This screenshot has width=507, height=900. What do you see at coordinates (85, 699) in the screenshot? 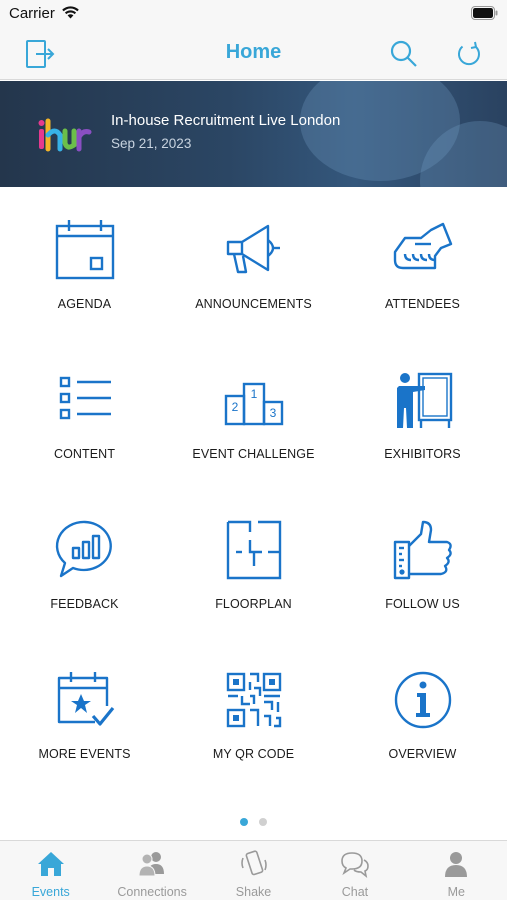
I see `calendar-star-icon` at bounding box center [85, 699].